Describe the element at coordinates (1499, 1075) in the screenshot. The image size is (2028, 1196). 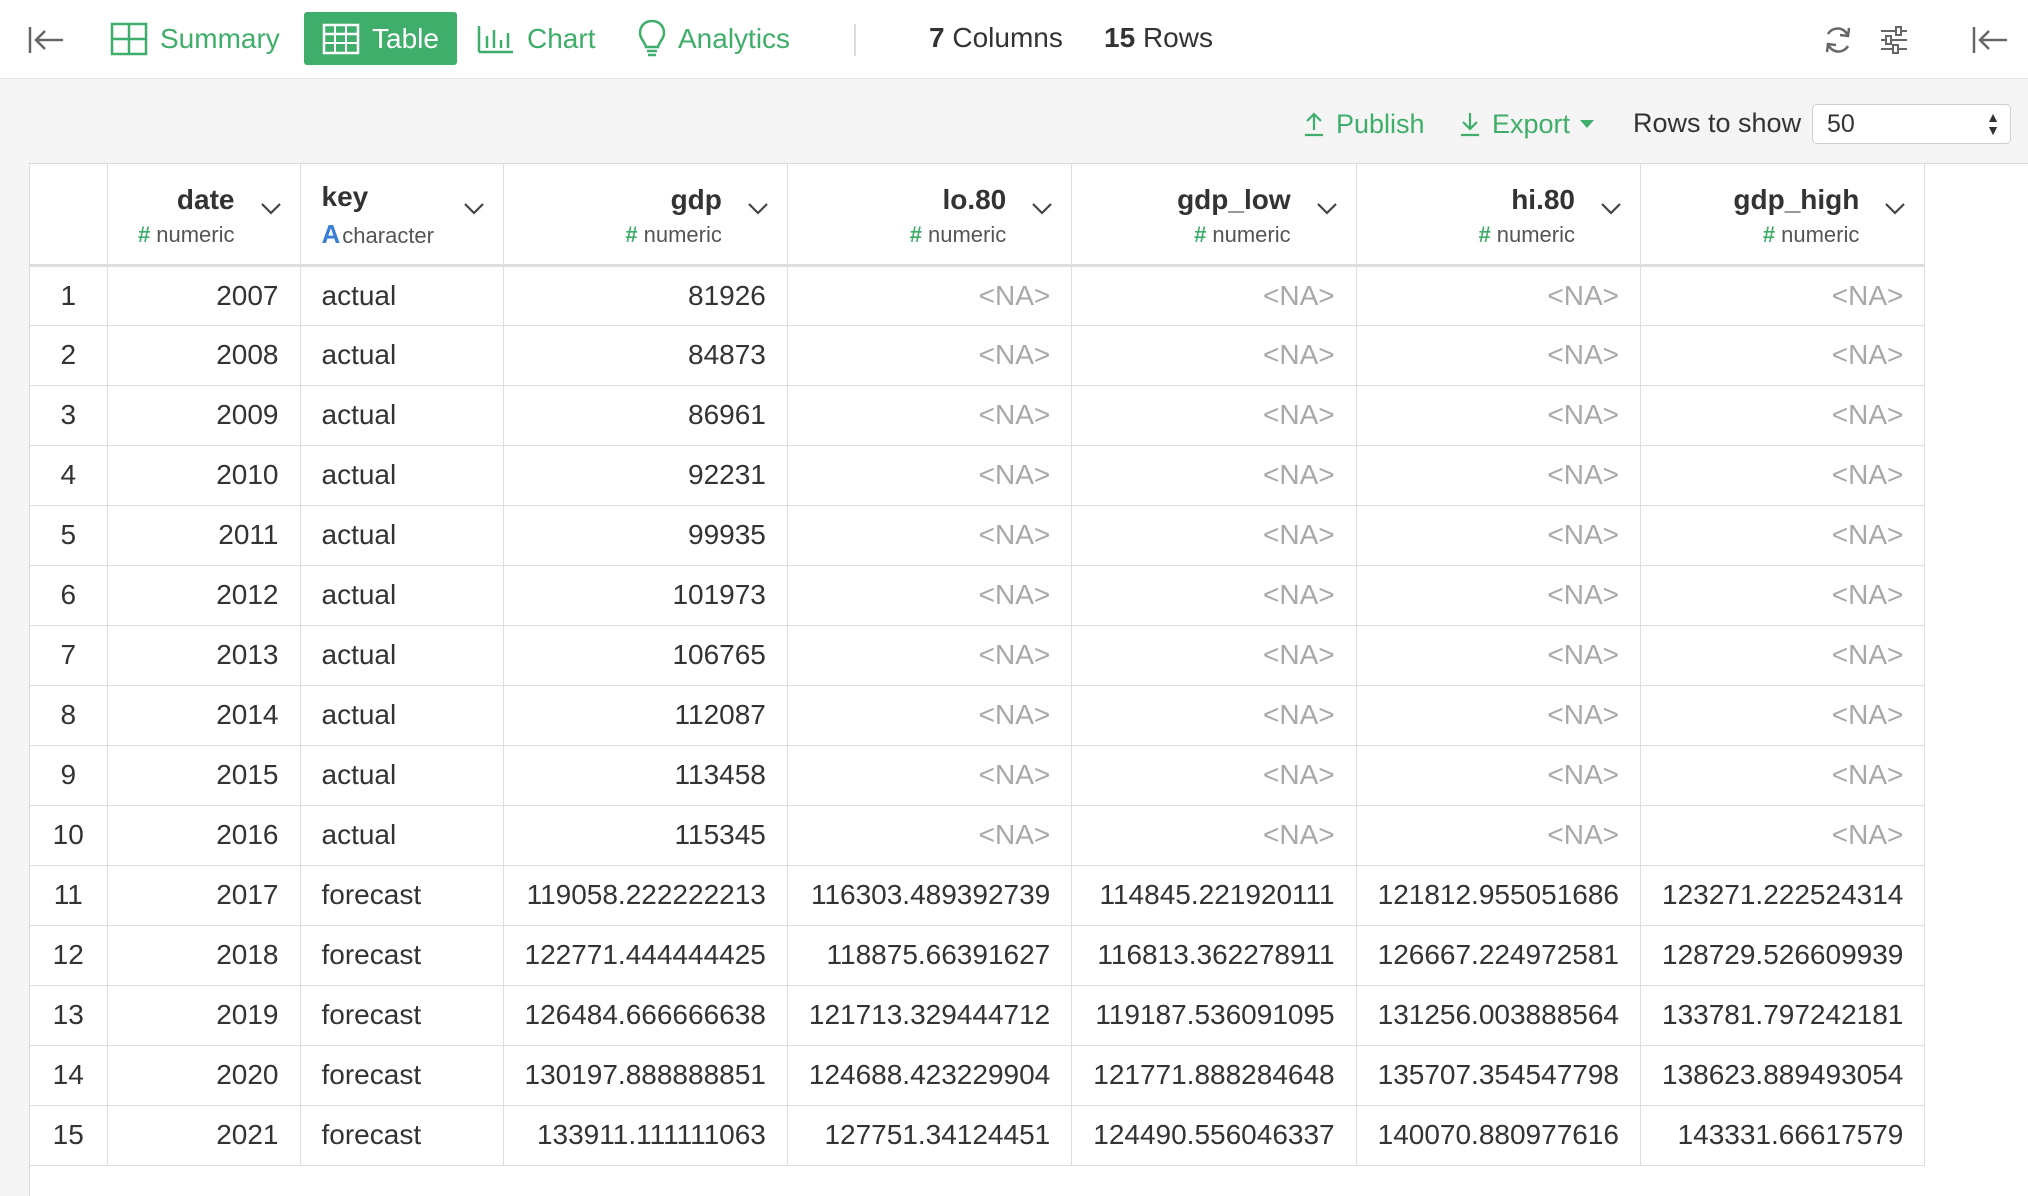
I see `table-cell: 135707.354547798` at that location.